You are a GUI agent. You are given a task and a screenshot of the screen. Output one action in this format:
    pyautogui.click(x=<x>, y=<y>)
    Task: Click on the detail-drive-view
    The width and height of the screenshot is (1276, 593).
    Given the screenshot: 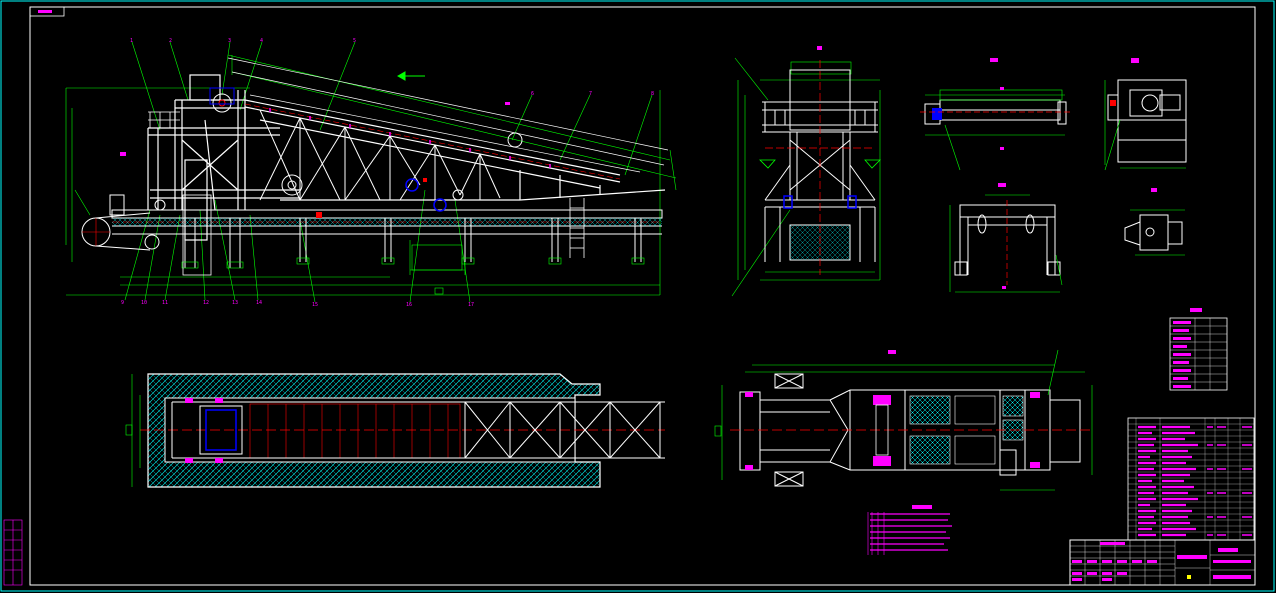 What is the action you would take?
    pyautogui.click(x=1145, y=114)
    